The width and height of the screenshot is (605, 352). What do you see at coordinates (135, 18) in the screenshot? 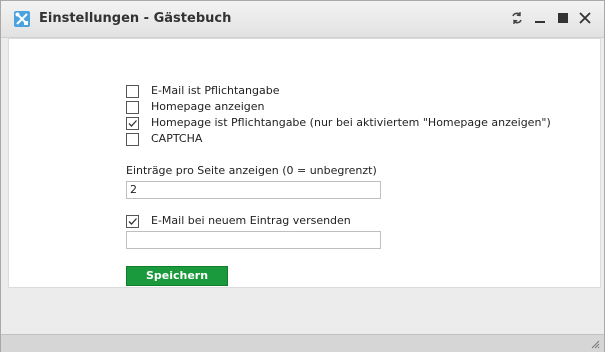
I see `window-title: Einstellungen - Gästebuch` at bounding box center [135, 18].